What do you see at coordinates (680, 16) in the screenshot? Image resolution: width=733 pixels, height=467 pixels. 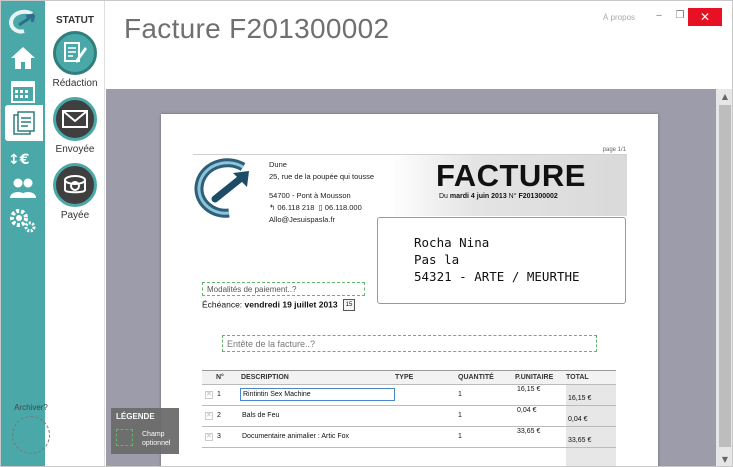 I see `restore-button: ❐` at bounding box center [680, 16].